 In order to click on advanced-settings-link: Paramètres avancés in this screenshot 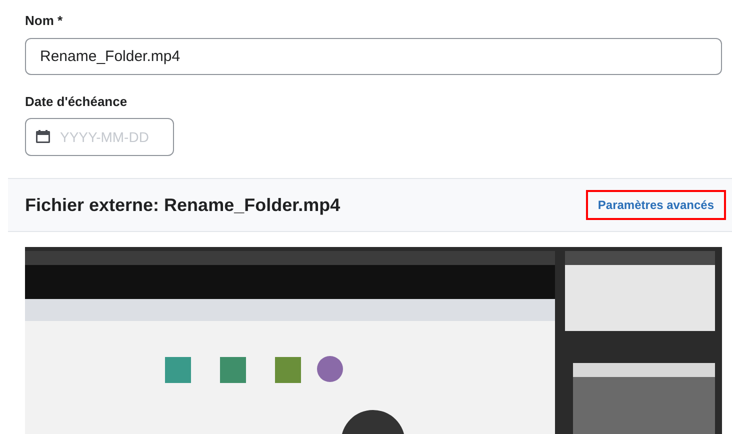, I will do `click(656, 205)`.